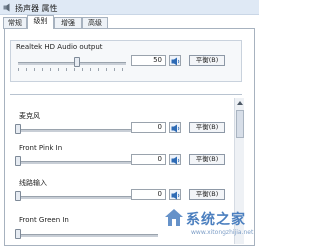  Describe the element at coordinates (240, 124) in the screenshot. I see `scrollbar-thumb` at that location.